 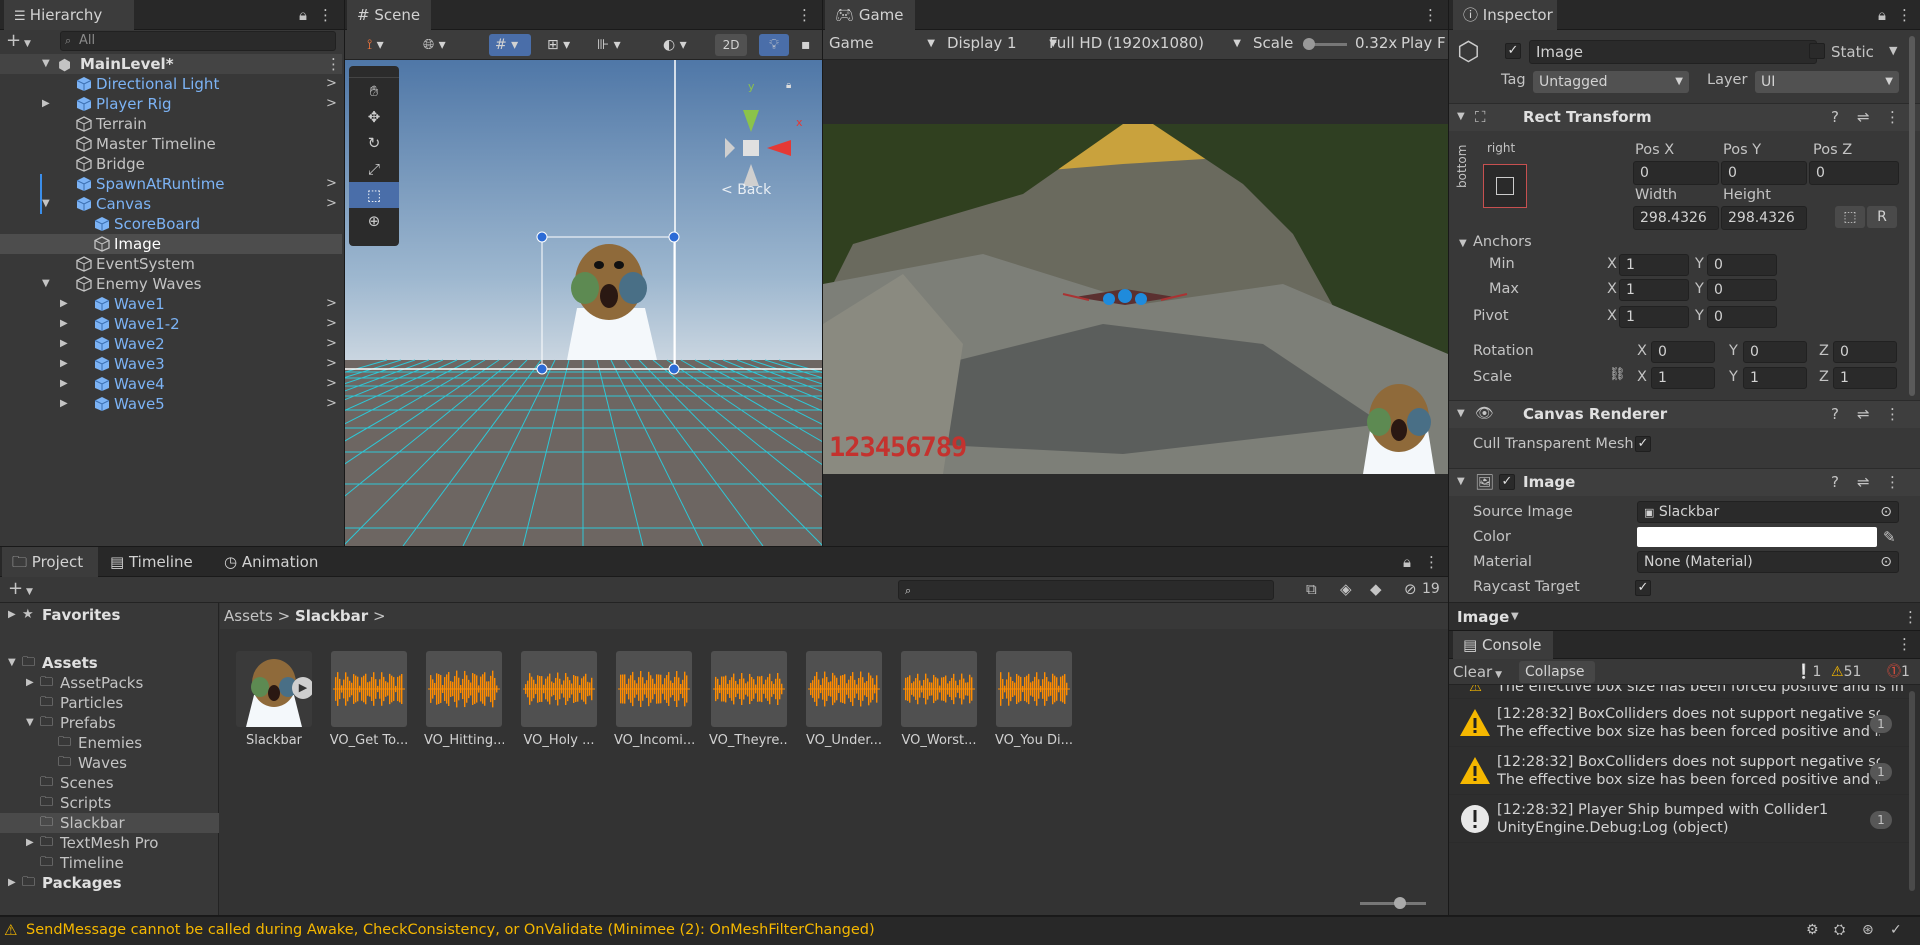 I want to click on image-enabled-checkbox: ✓, so click(x=1507, y=482).